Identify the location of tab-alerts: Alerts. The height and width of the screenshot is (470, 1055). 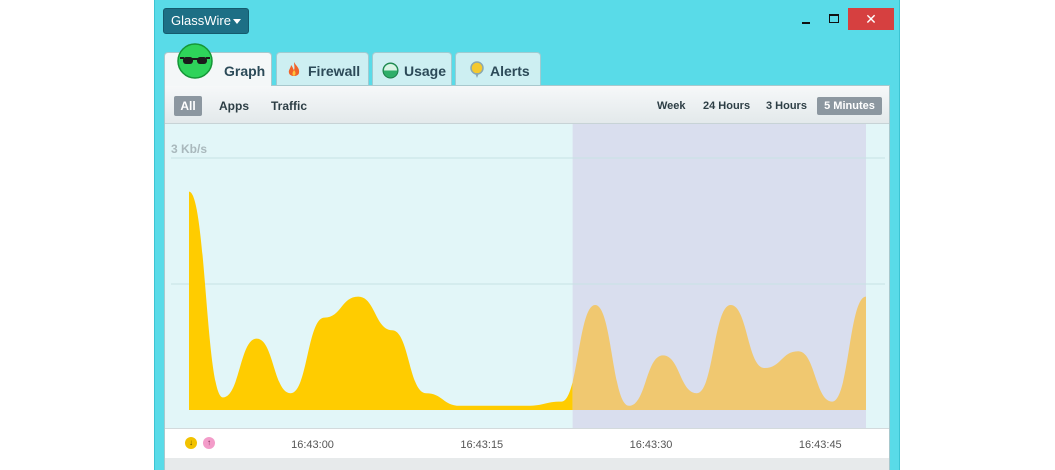
(498, 68).